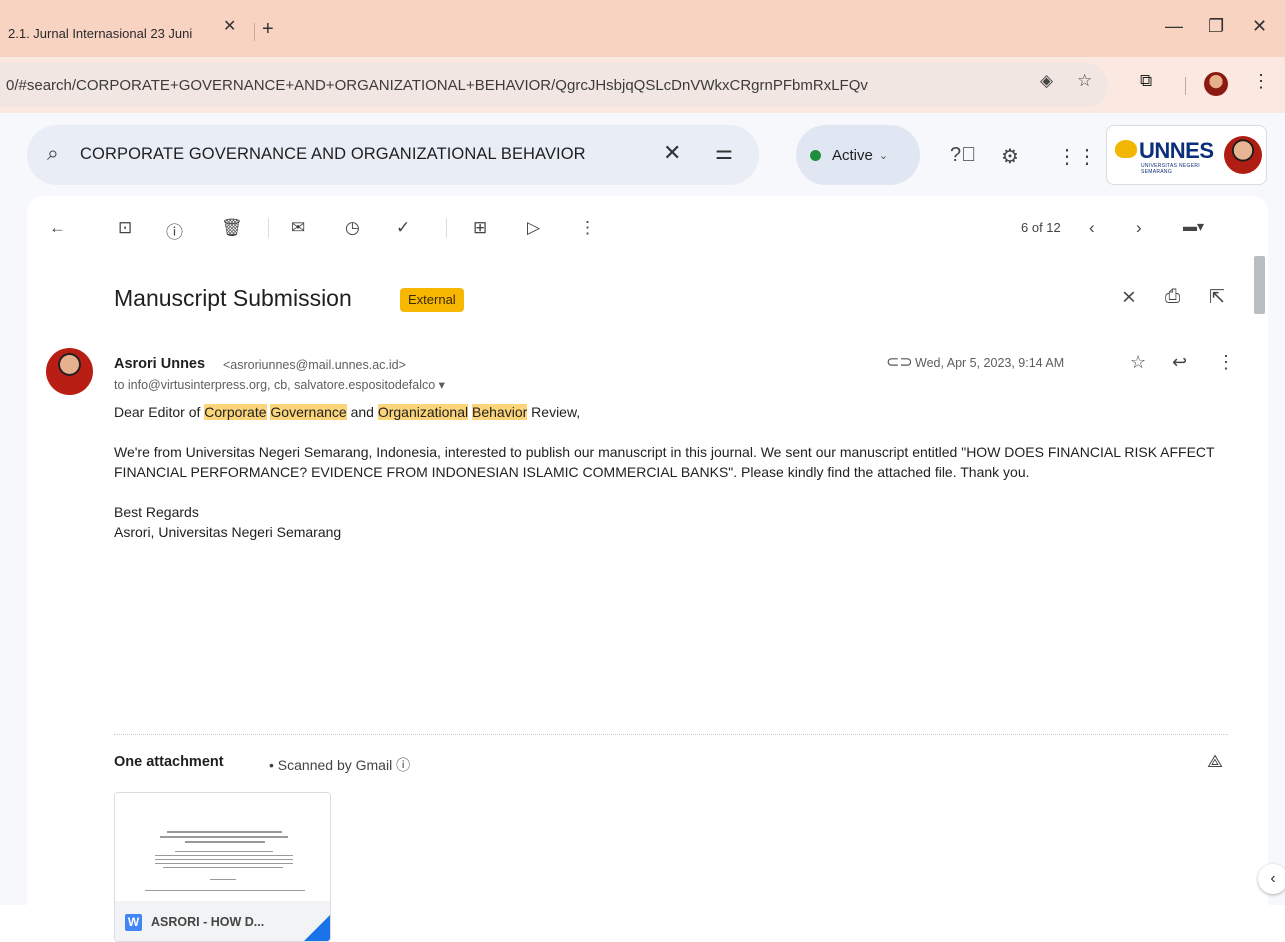 The image size is (1285, 942). Describe the element at coordinates (235, 412) in the screenshot. I see `search-highlight: Corporate` at that location.